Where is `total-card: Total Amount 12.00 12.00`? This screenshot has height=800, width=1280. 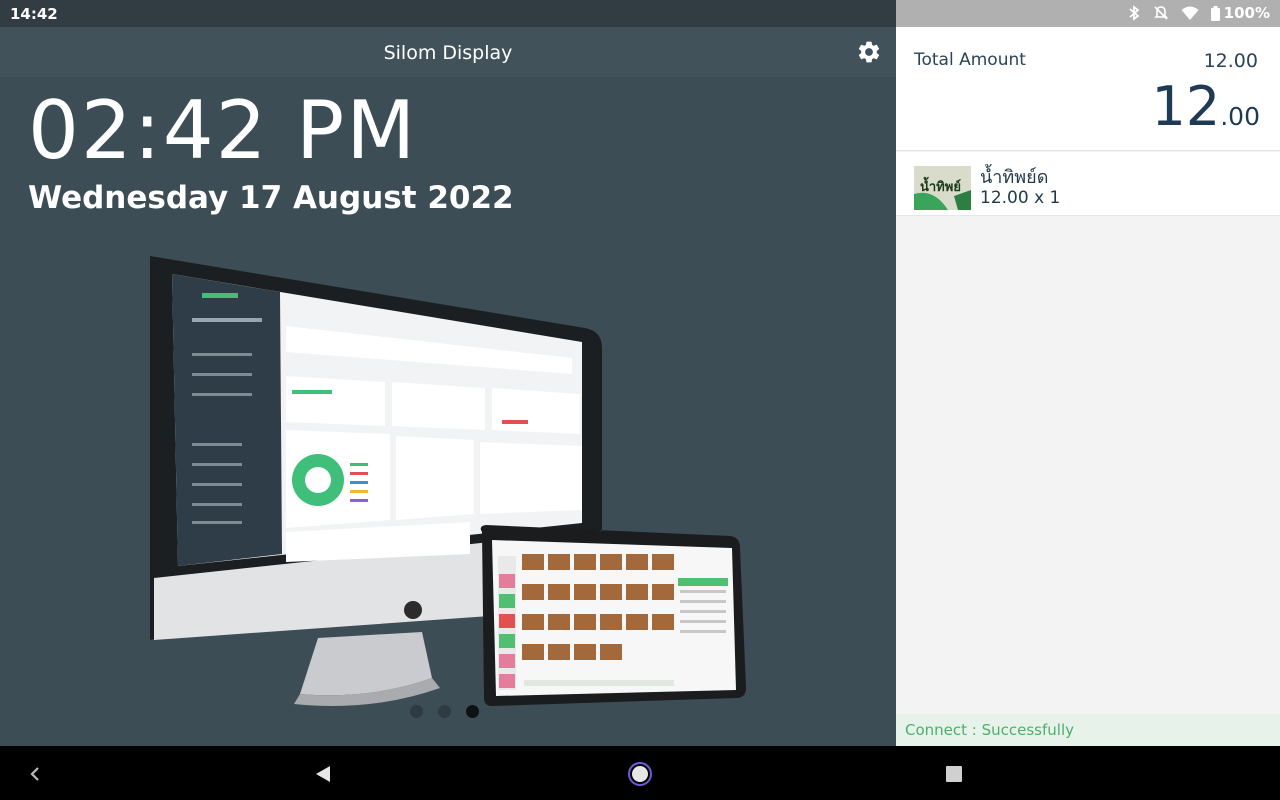 total-card: Total Amount 12.00 12.00 is located at coordinates (1088, 89).